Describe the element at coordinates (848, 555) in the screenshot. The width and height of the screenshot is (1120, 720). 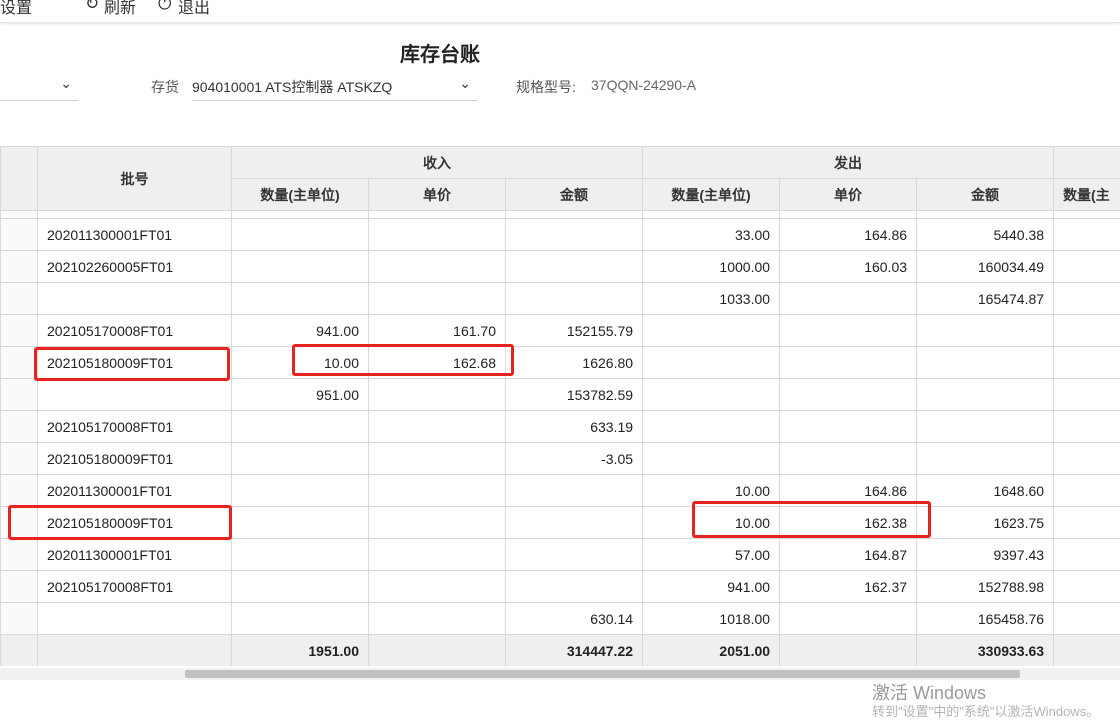
I see `issue-price-cell: 164.87` at that location.